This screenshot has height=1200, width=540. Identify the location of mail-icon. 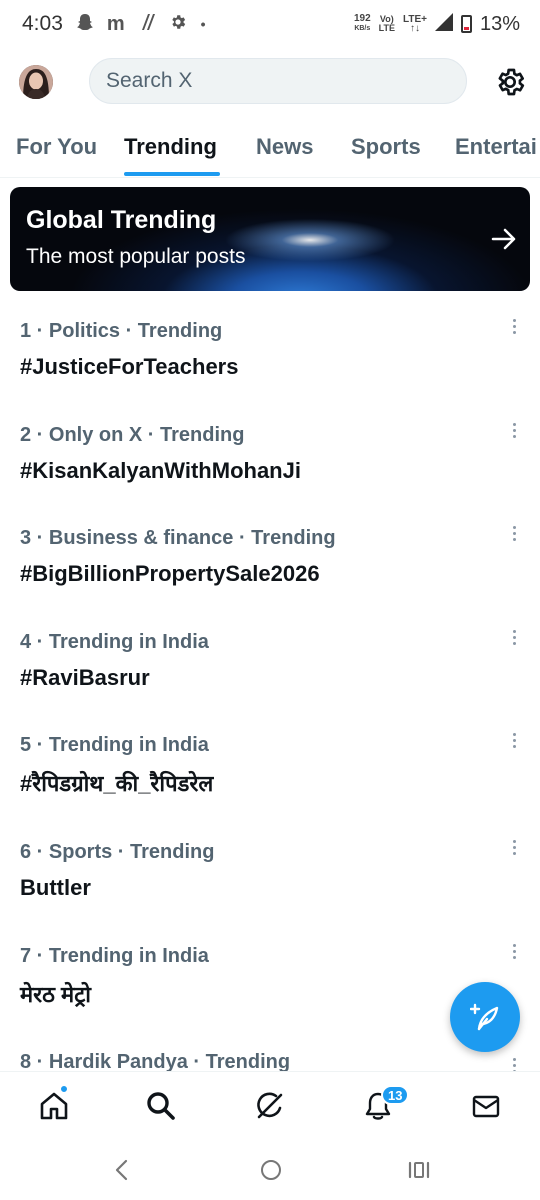
(486, 1106).